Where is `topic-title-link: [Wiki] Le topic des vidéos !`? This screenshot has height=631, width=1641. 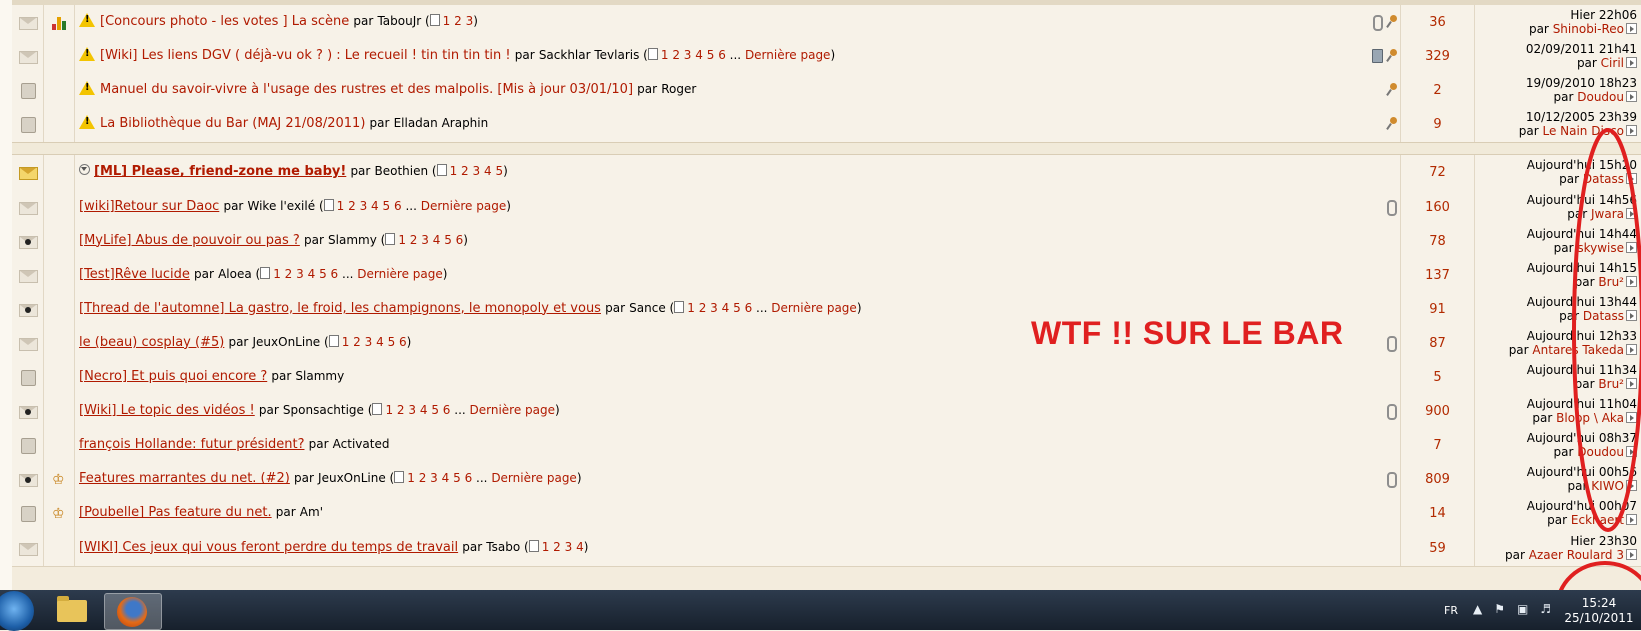 topic-title-link: [Wiki] Le topic des vidéos ! is located at coordinates (167, 410).